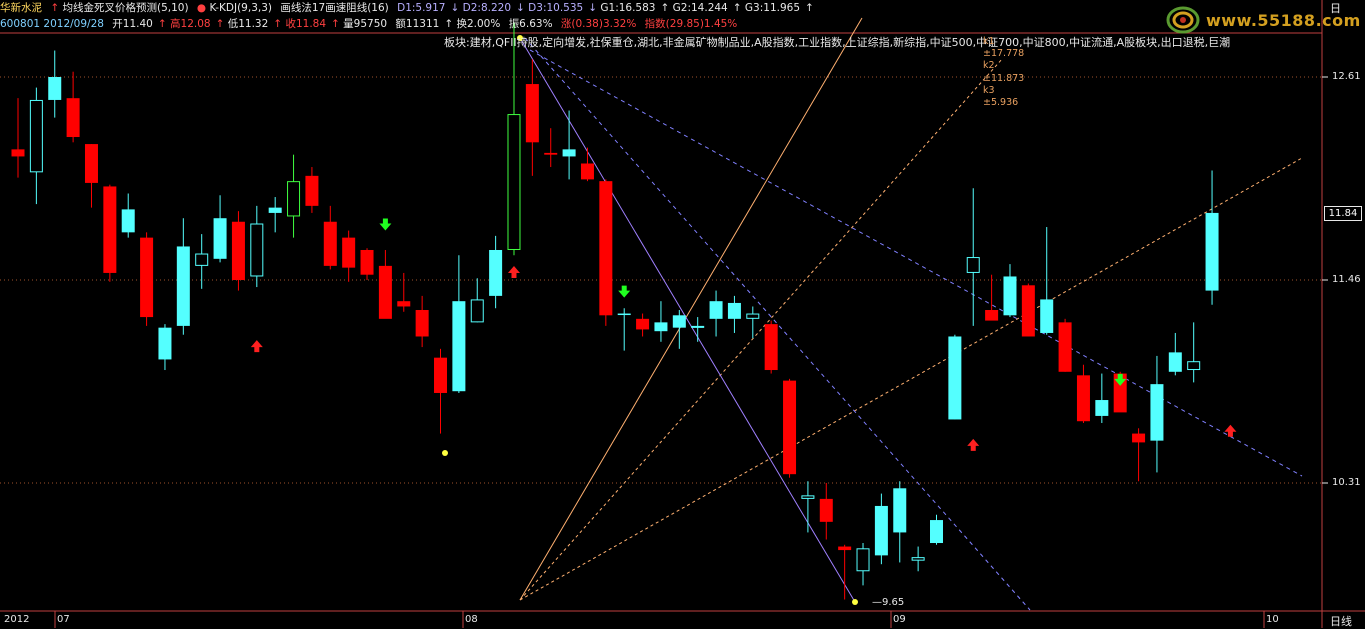 The width and height of the screenshot is (1365, 629). I want to click on value-g1: G1:16.583, so click(628, 8).